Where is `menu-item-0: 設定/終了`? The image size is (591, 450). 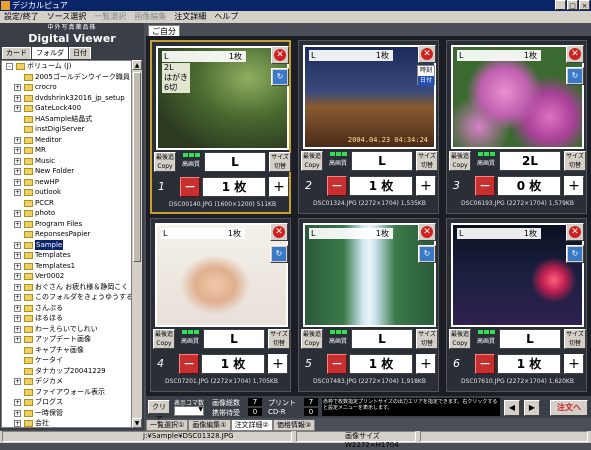 menu-item-0: 設定/終了 is located at coordinates (21, 17).